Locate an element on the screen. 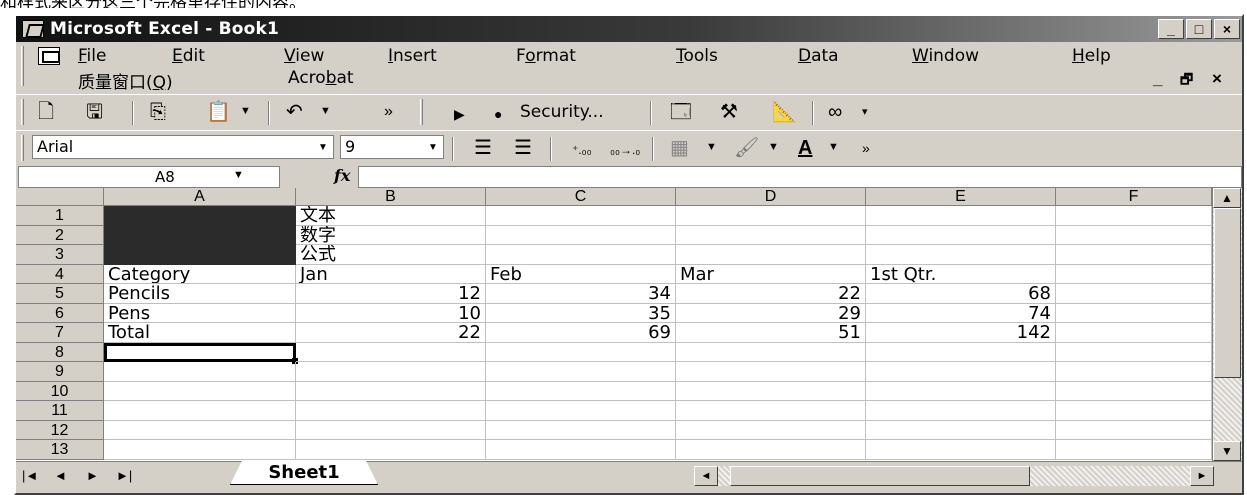  paste-icon: 📋 is located at coordinates (218, 112).